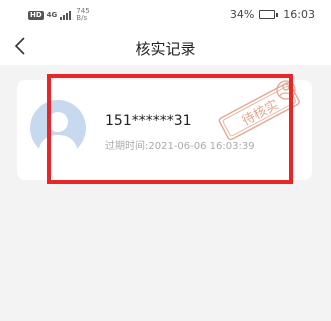 Image resolution: width=331 pixels, height=321 pixels. Describe the element at coordinates (59, 15) in the screenshot. I see `status-left: HD 4G 745 B/s` at that location.